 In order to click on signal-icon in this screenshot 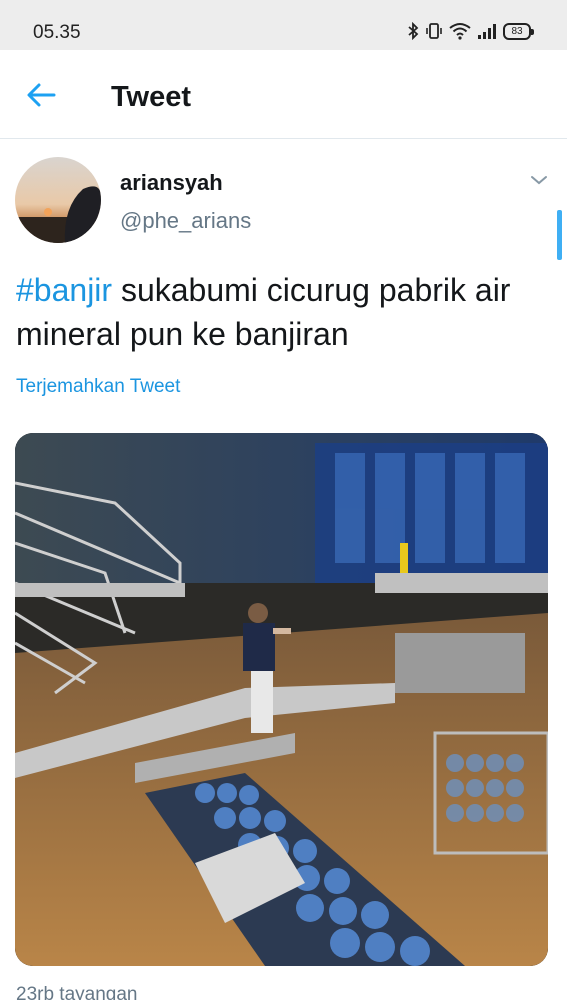, I will do `click(487, 31)`.